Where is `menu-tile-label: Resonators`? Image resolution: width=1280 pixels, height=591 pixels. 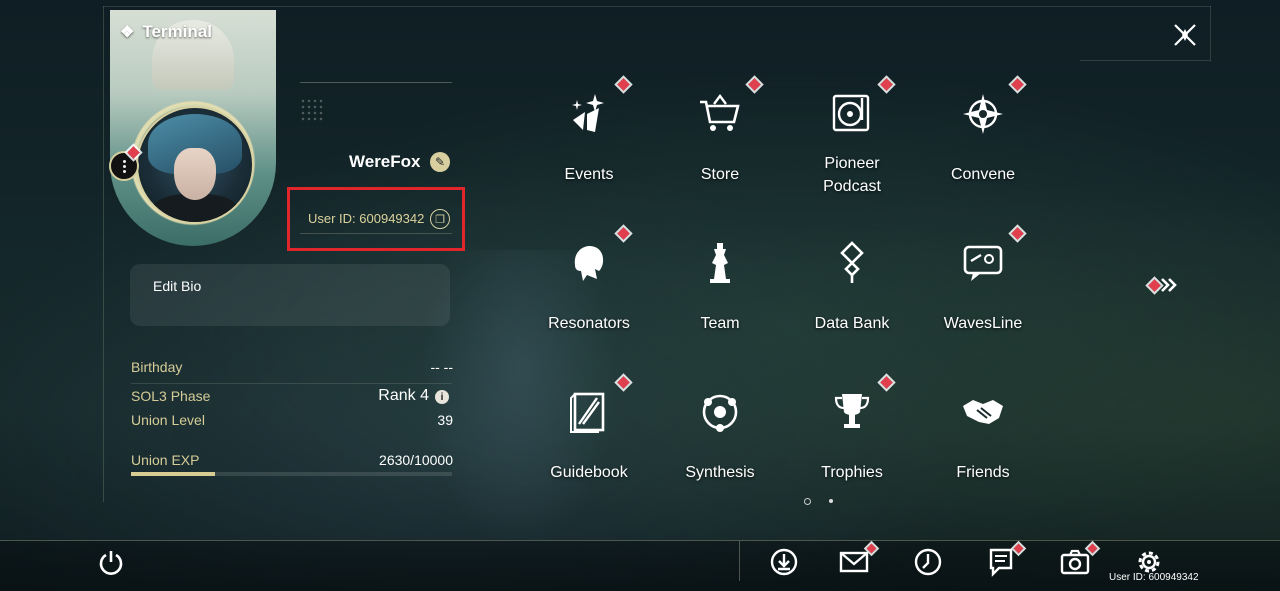 menu-tile-label: Resonators is located at coordinates (589, 323).